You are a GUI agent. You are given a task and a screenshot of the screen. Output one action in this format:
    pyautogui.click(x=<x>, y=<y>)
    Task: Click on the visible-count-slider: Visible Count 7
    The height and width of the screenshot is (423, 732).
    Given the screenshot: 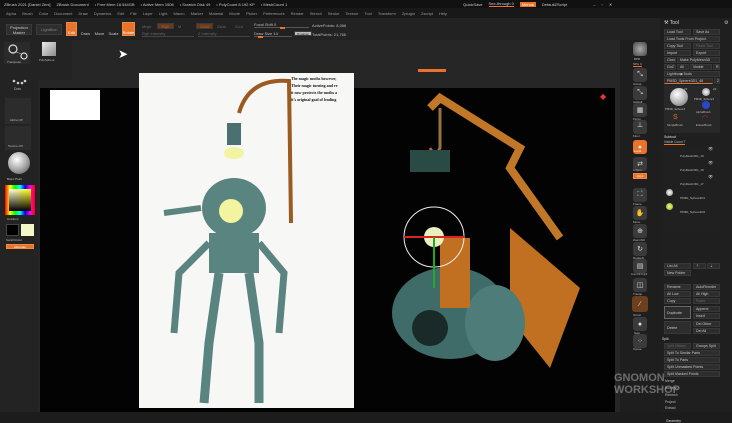 What is the action you would take?
    pyautogui.click(x=675, y=142)
    